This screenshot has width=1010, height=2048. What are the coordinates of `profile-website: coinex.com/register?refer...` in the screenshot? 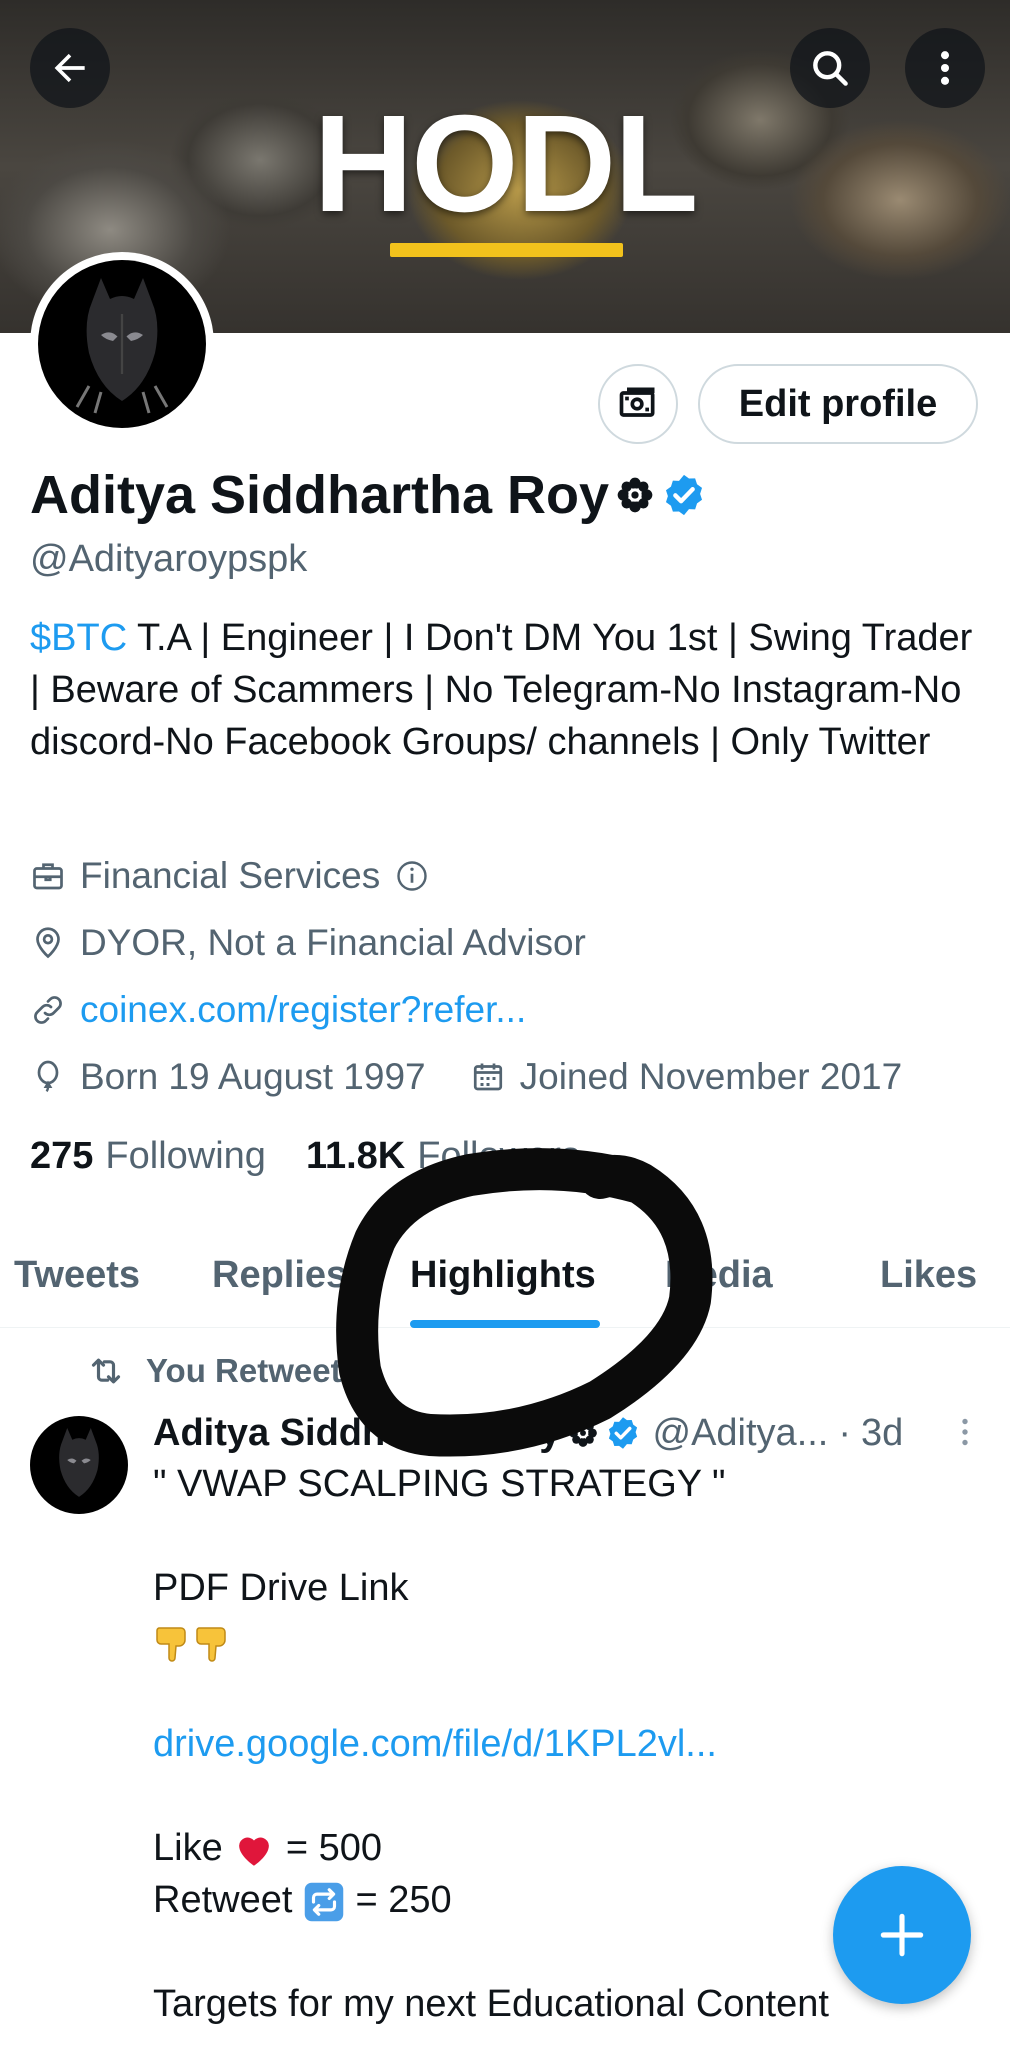 It's located at (278, 1010).